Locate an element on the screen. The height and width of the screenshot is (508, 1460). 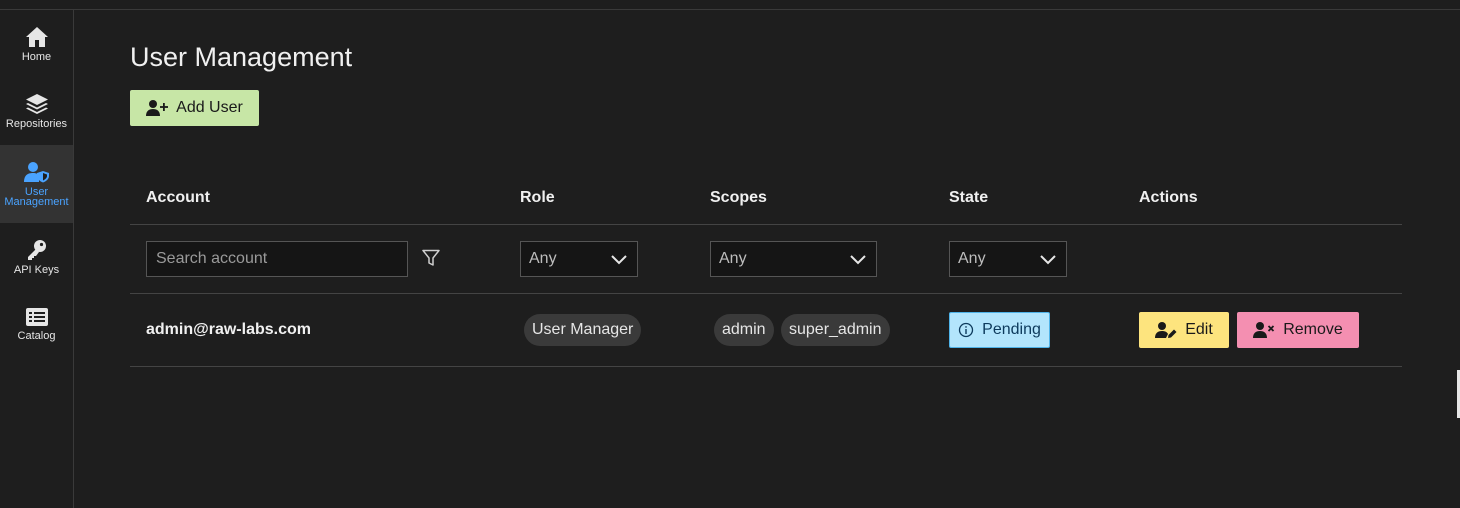
sidebar-item-catalog: Catalog is located at coordinates (36, 323).